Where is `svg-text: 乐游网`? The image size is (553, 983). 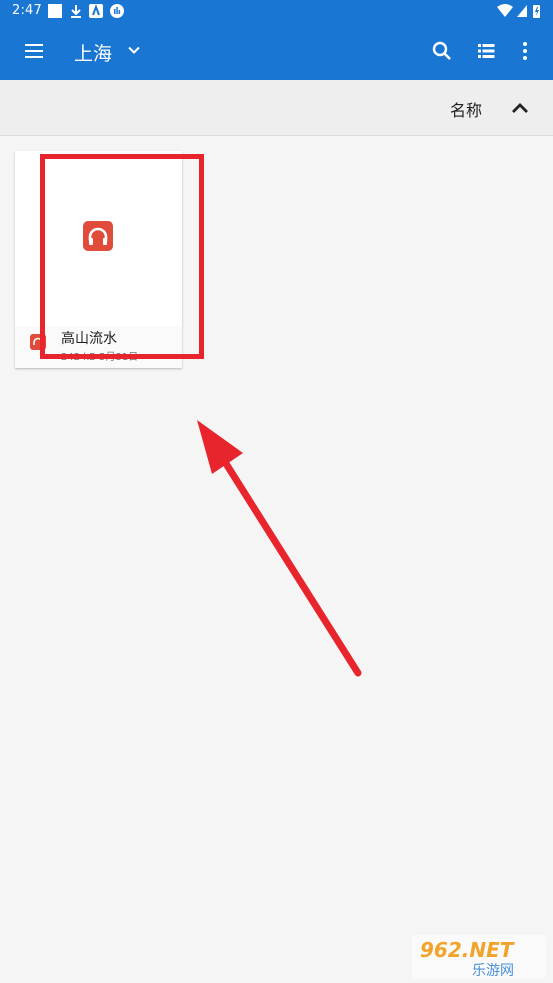 svg-text: 乐游网 is located at coordinates (493, 971).